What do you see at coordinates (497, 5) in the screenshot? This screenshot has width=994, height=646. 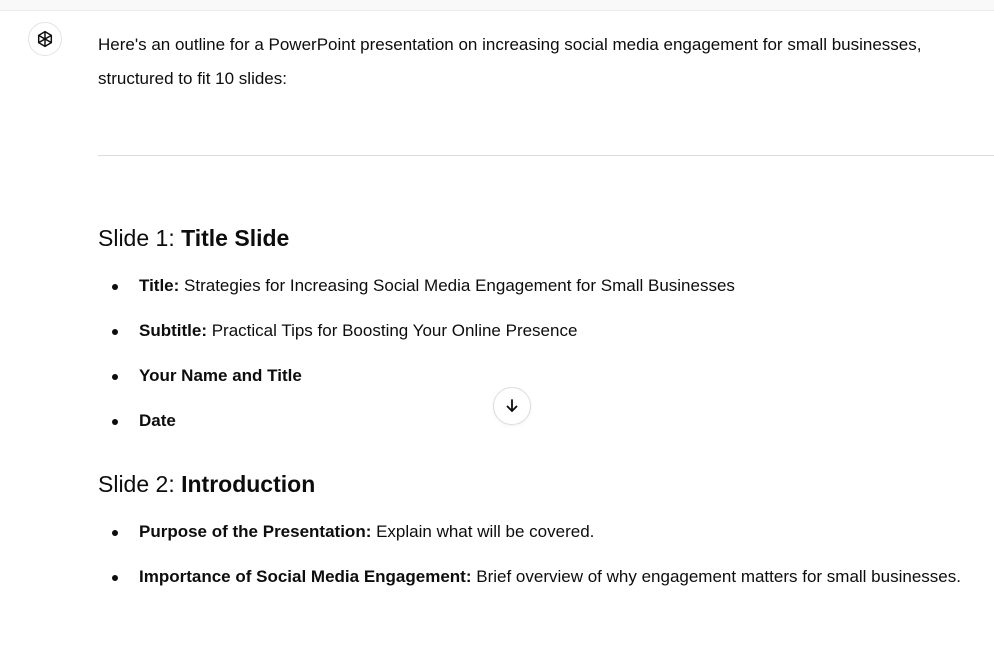 I see `top-bar` at bounding box center [497, 5].